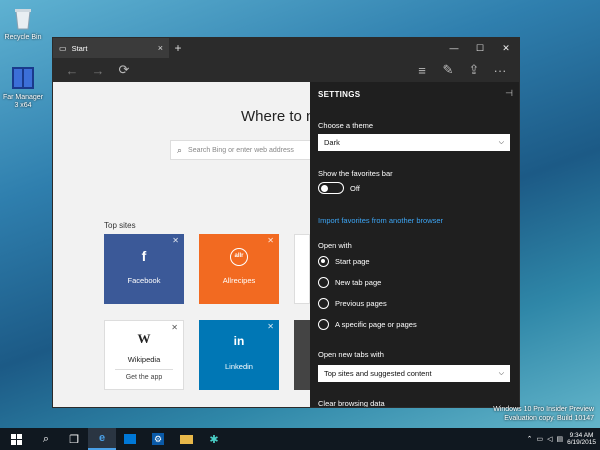 This screenshot has height=450, width=600. Describe the element at coordinates (144, 280) in the screenshot. I see `tile-name: Facebook` at that location.